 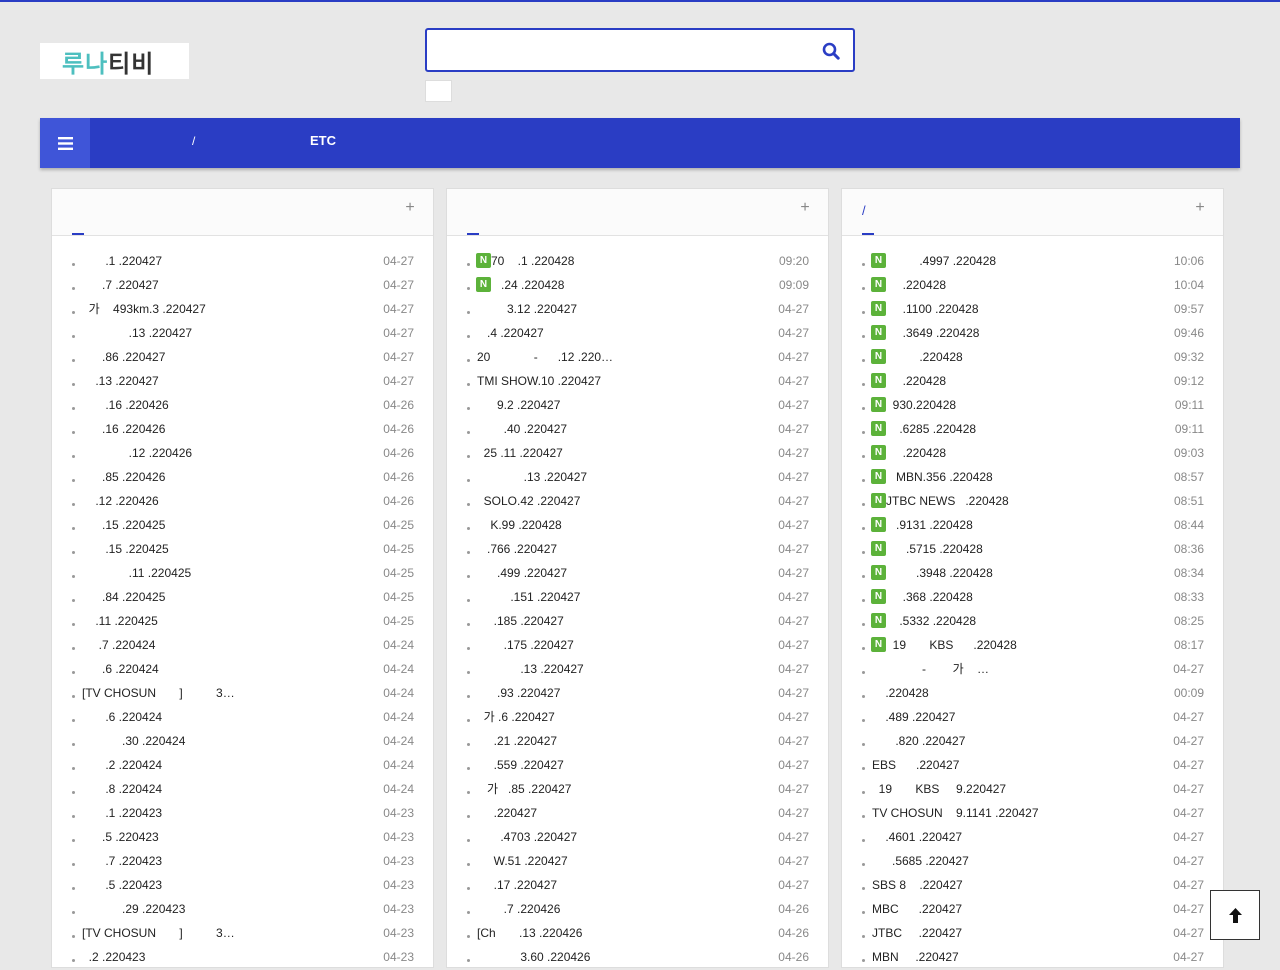 I want to click on list-item: TV CHOSUN 9.1141 .220427 04-27, so click(x=1032, y=812).